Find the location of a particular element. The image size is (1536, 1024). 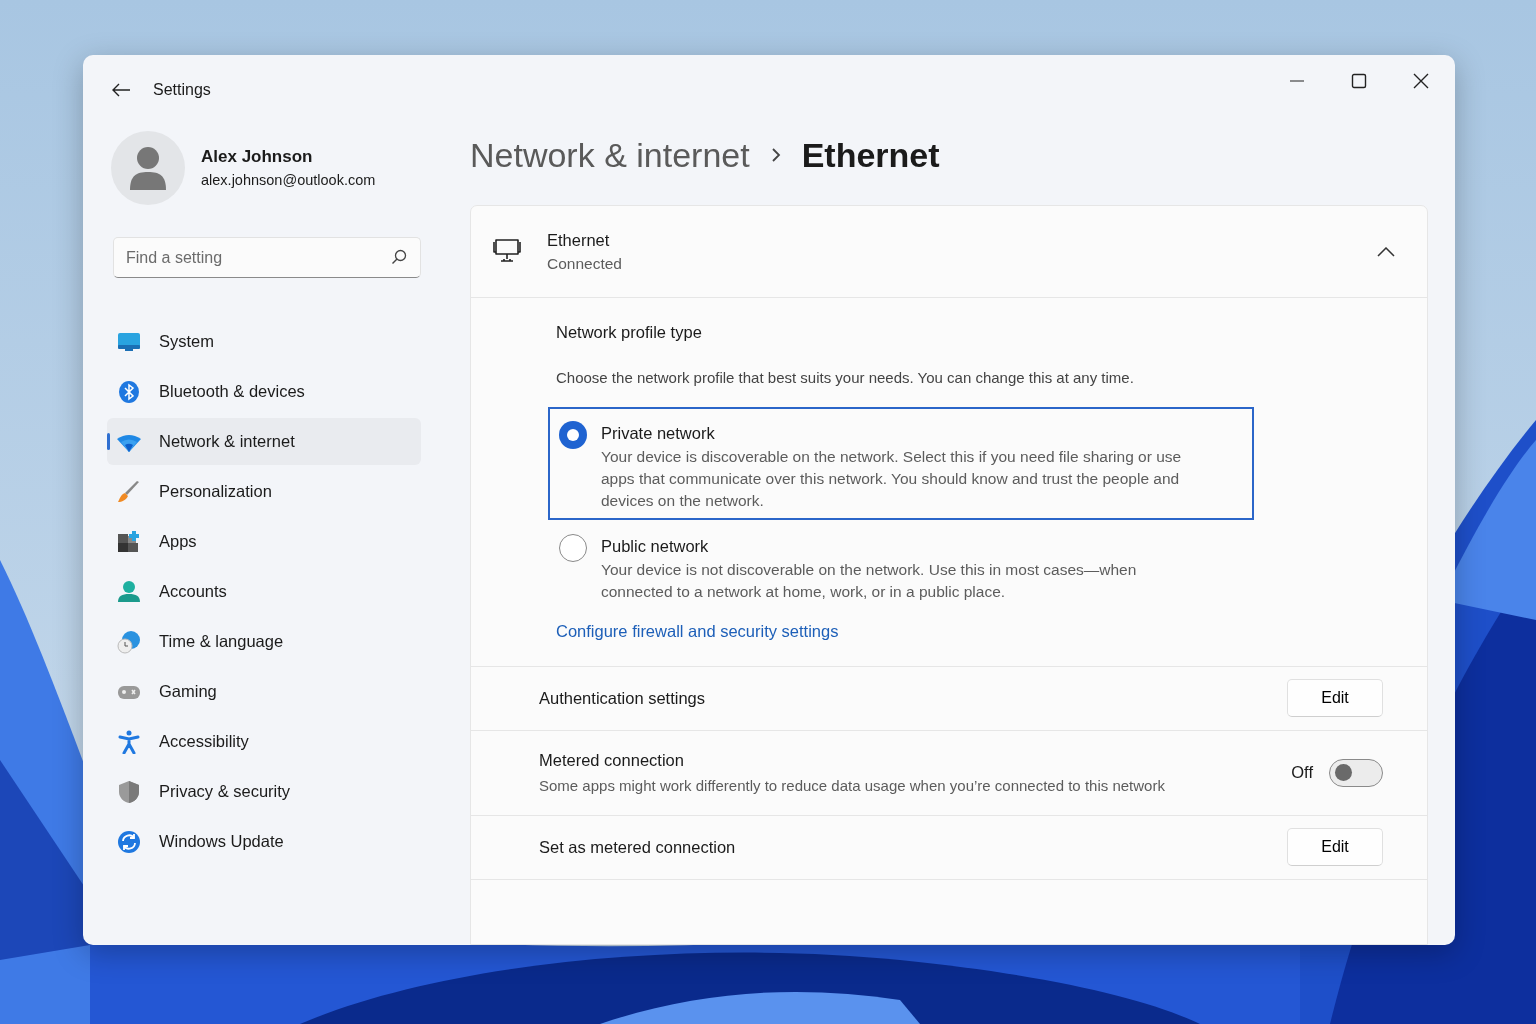

nav-item: Privacy & security is located at coordinates (264, 791).